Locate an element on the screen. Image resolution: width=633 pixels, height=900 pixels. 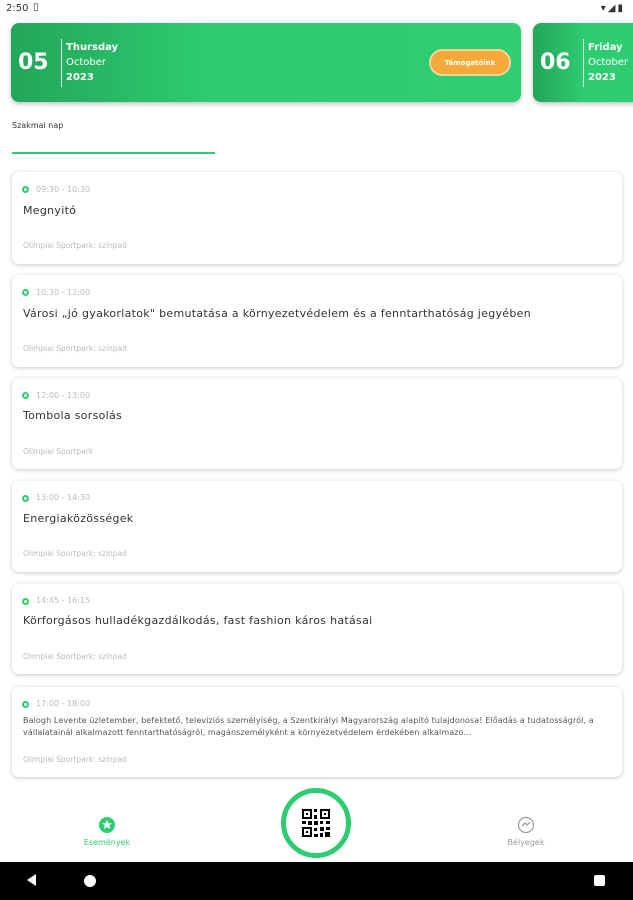
date-details: Friday October 2023 is located at coordinates (608, 62).